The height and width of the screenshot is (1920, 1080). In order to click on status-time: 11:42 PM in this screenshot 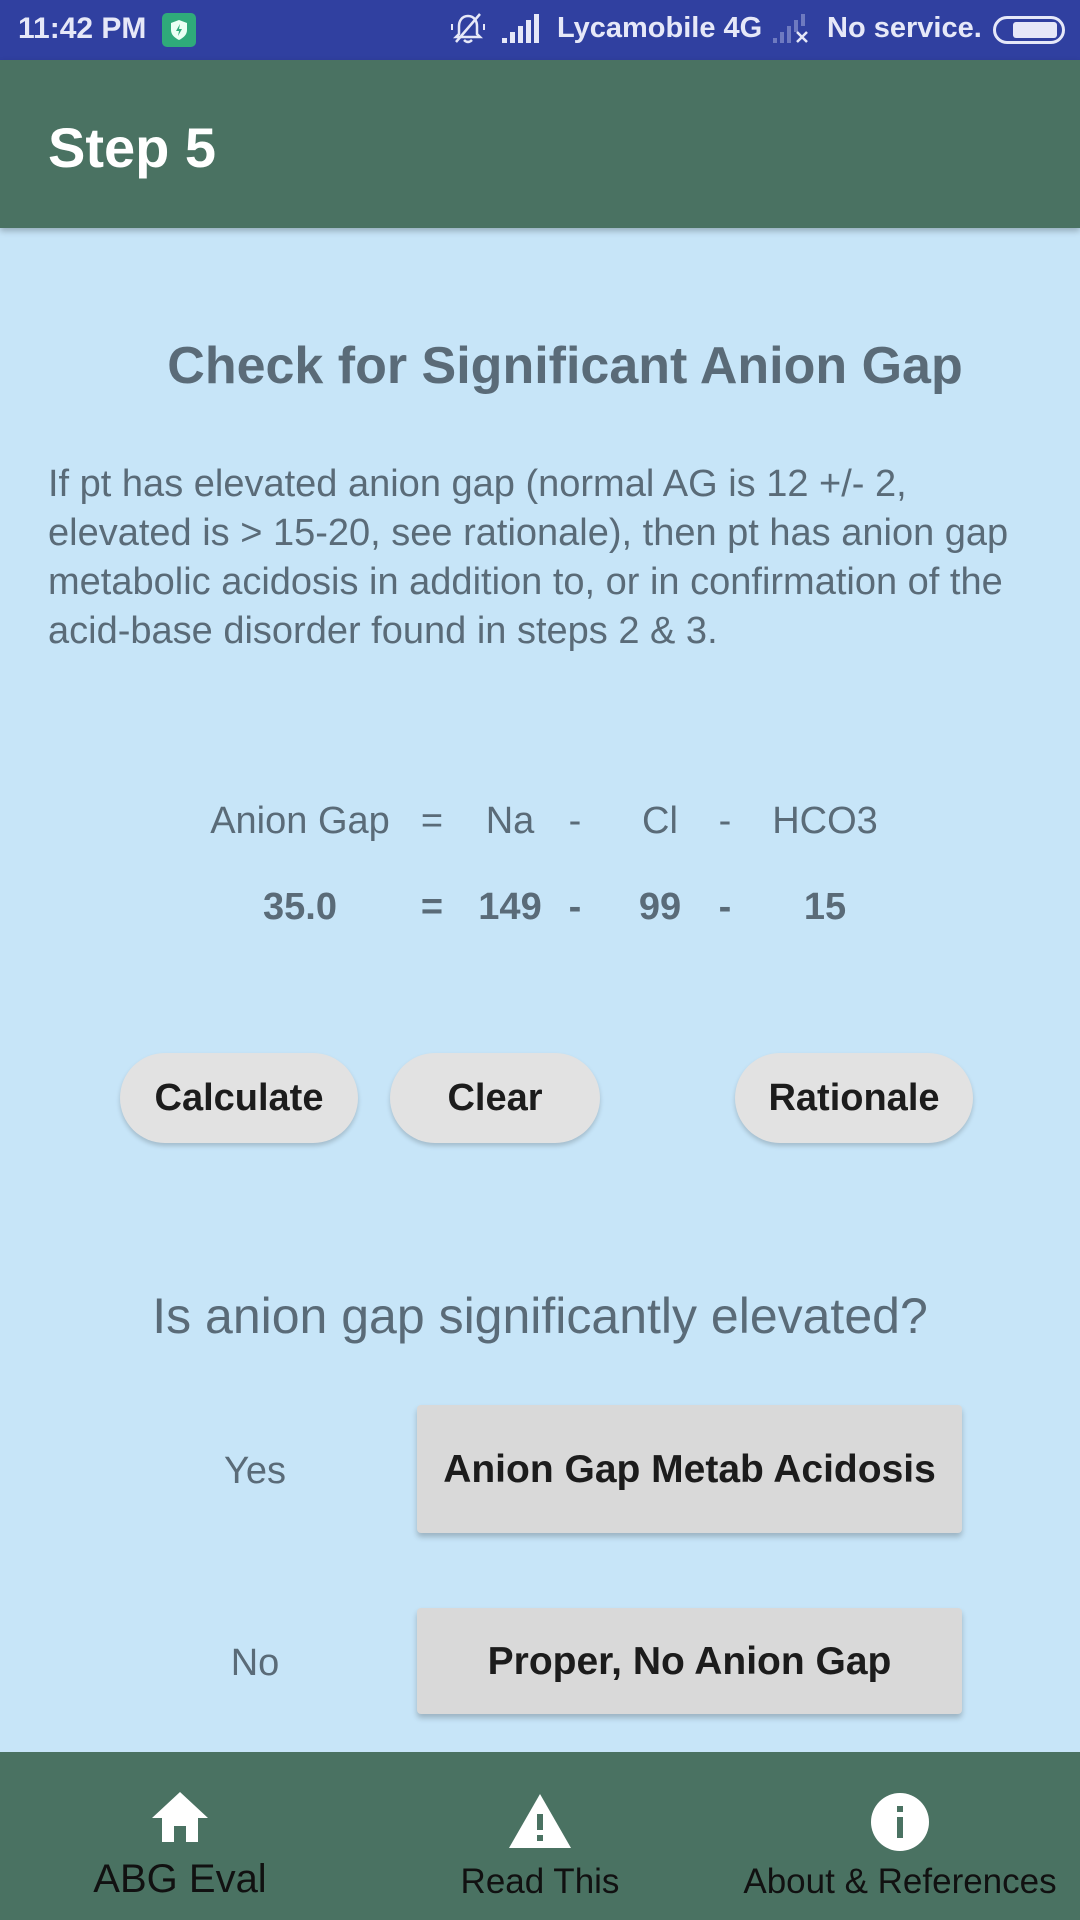, I will do `click(82, 28)`.